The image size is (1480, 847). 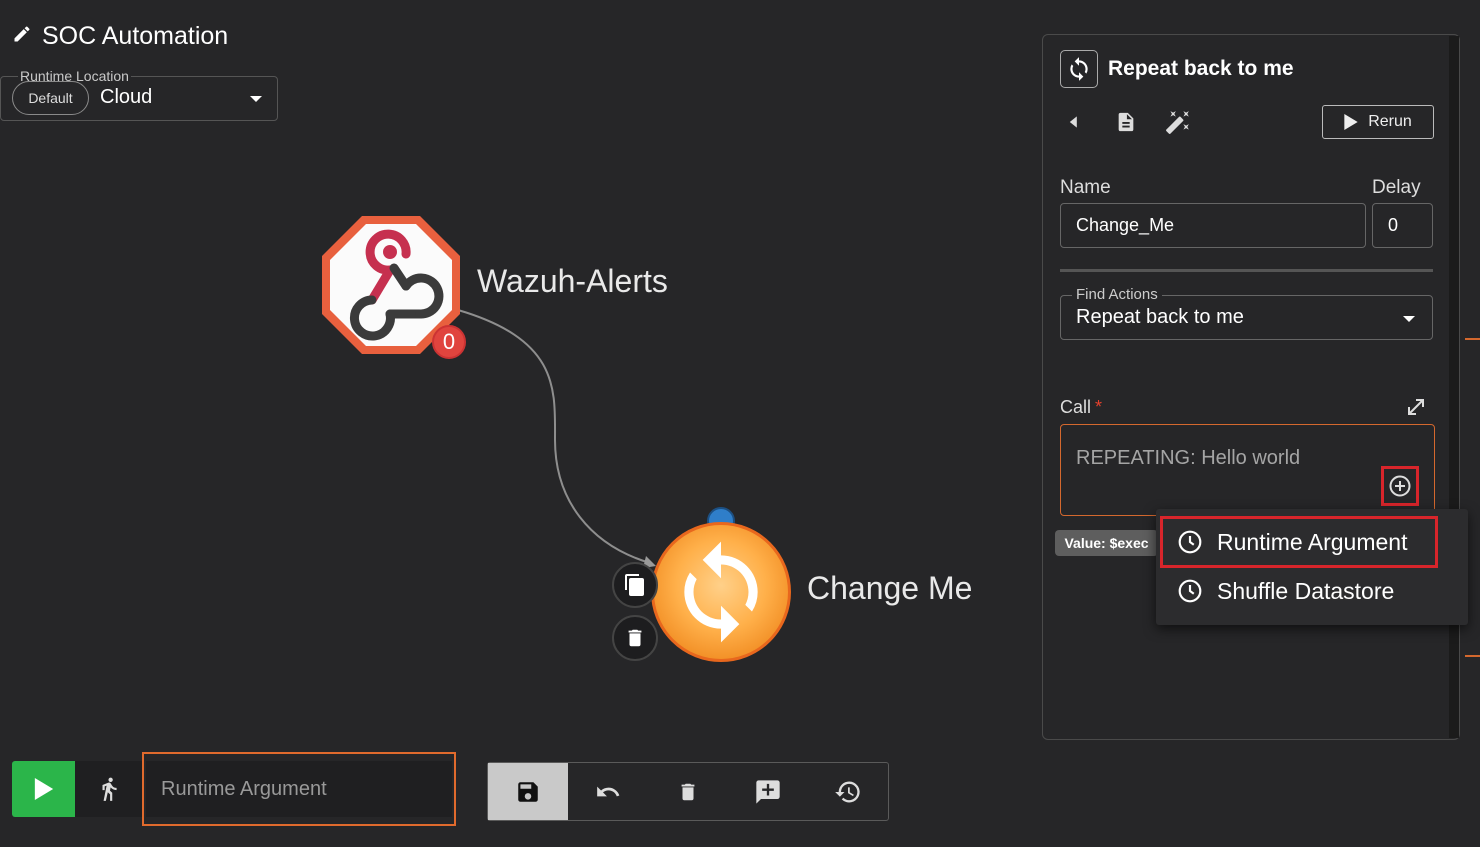 What do you see at coordinates (1402, 225) in the screenshot?
I see `delay-input: 0` at bounding box center [1402, 225].